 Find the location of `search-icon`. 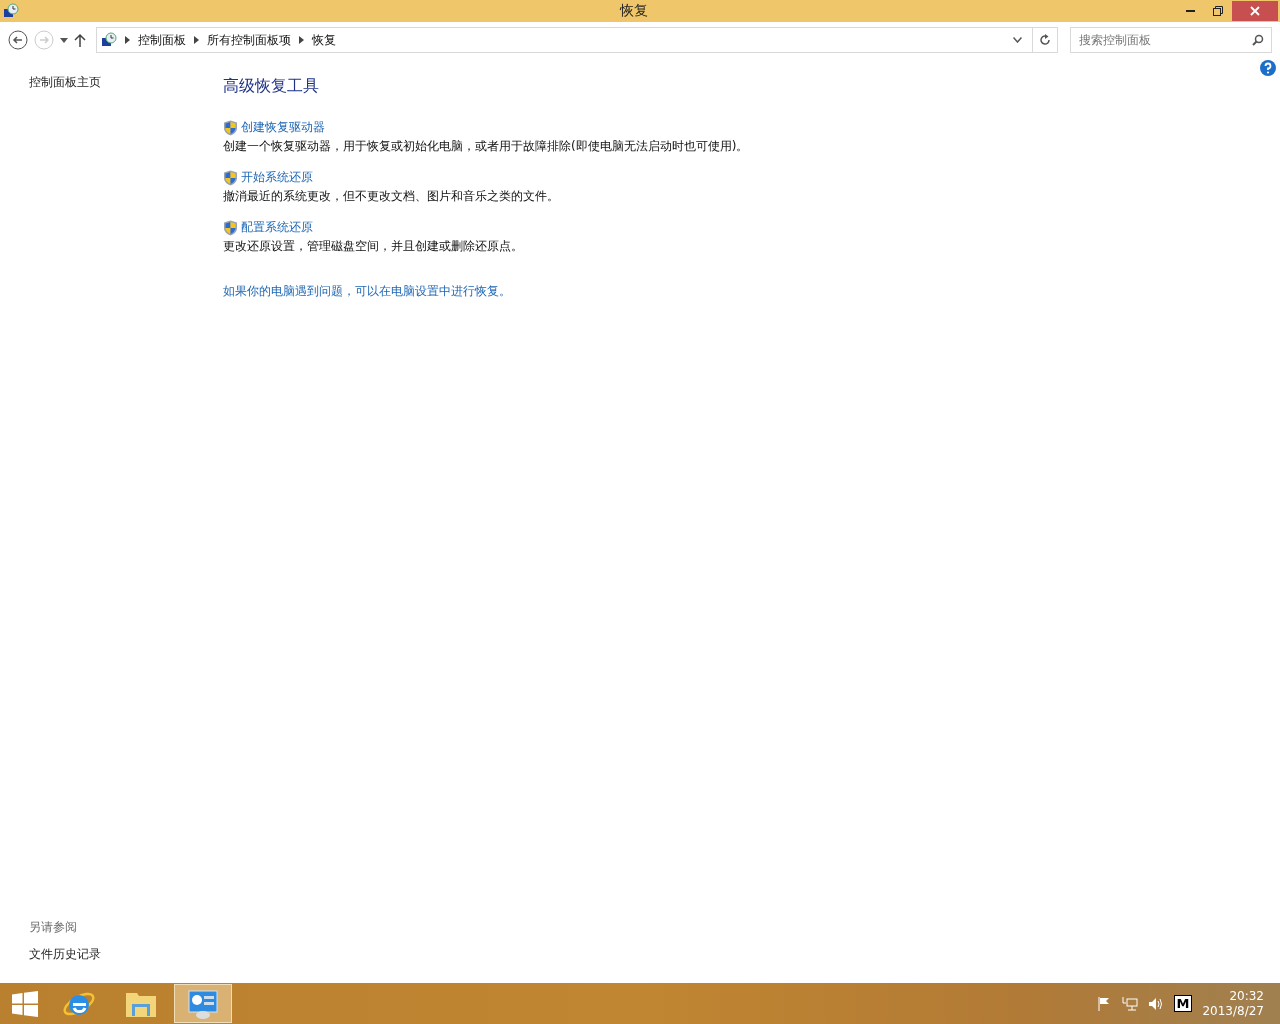

search-icon is located at coordinates (1258, 40).